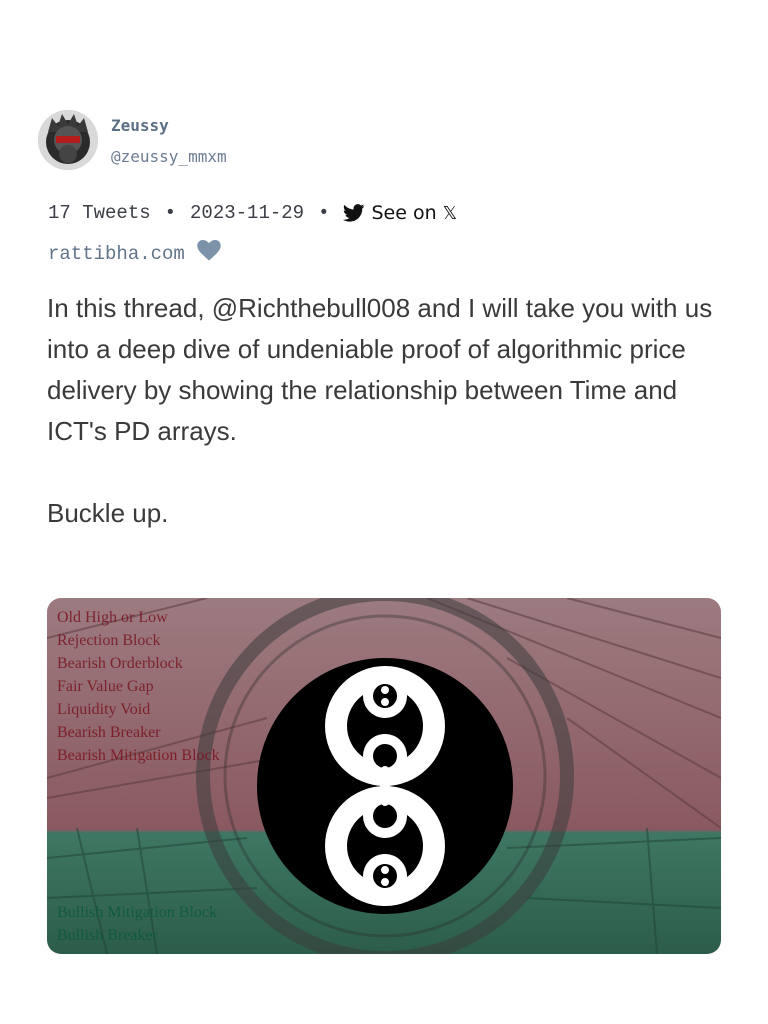 This screenshot has width=768, height=1024. I want to click on heart-icon, so click(209, 253).